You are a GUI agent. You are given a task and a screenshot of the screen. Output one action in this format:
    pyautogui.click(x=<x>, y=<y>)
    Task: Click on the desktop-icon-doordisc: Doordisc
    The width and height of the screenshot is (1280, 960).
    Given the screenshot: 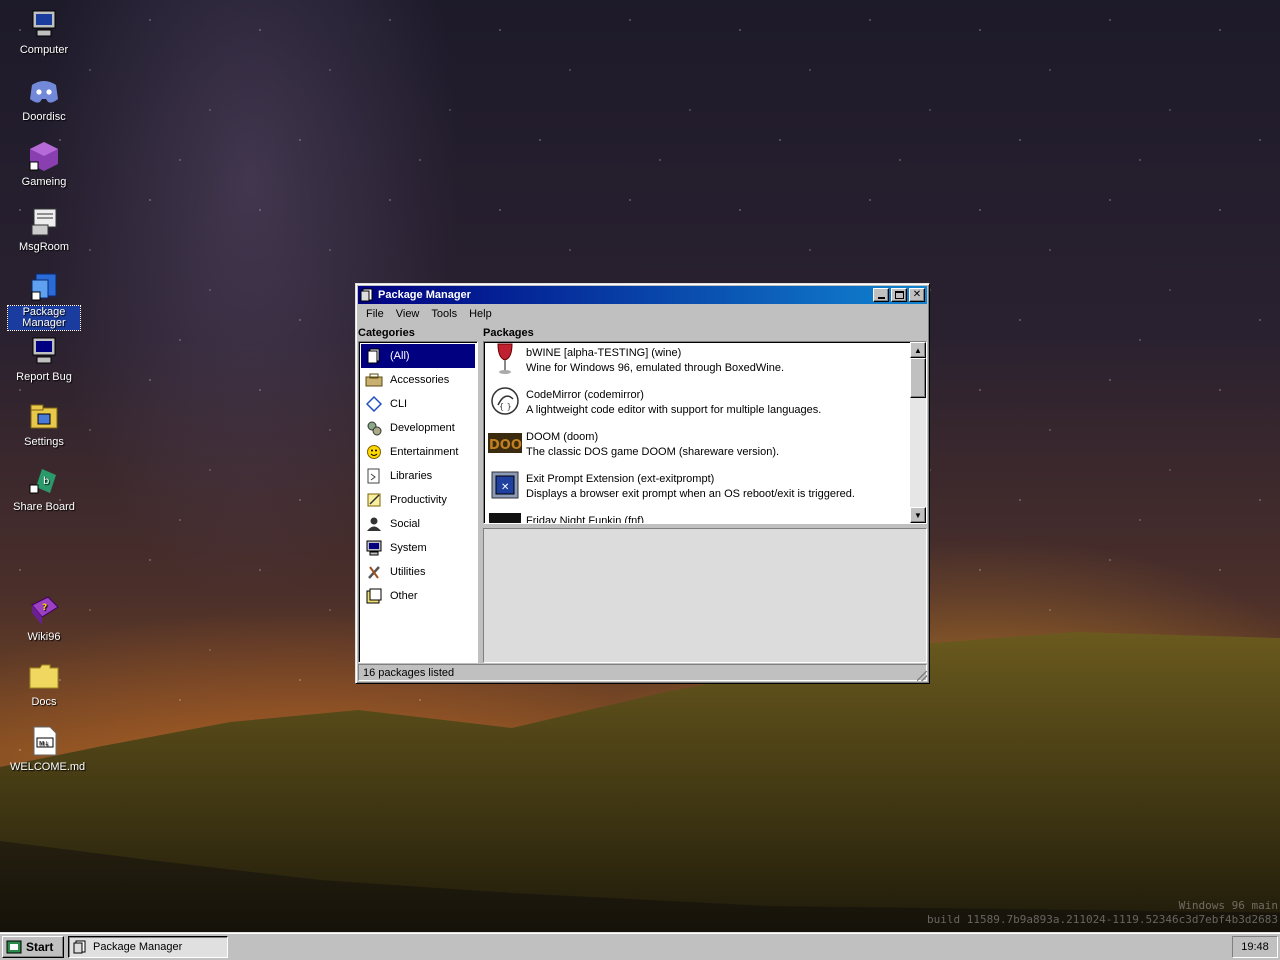 What is the action you would take?
    pyautogui.click(x=44, y=99)
    